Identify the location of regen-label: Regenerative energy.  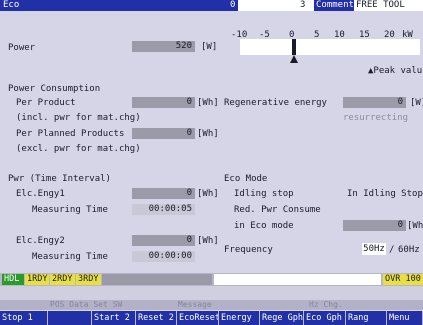
(275, 103).